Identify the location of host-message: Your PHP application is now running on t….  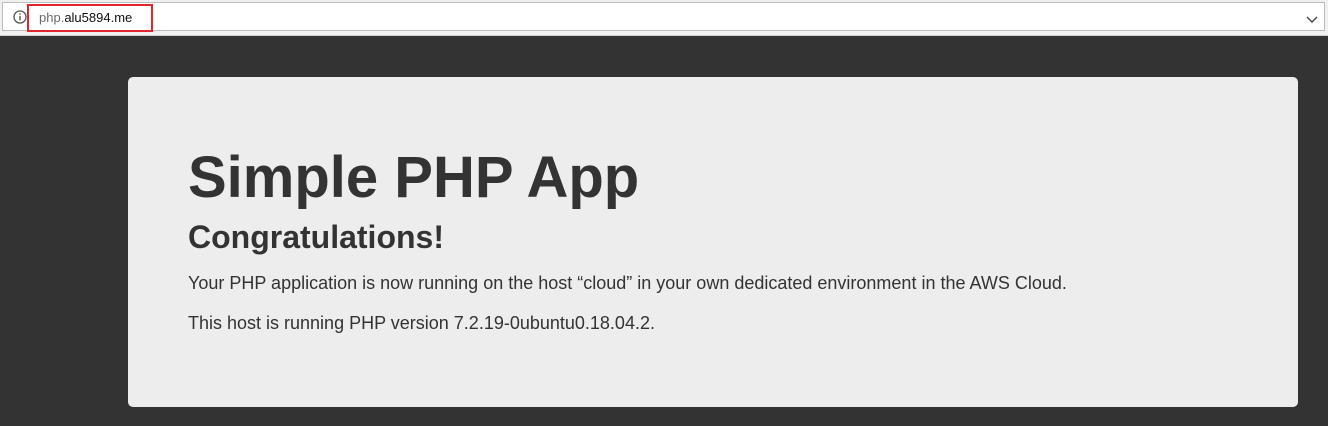
(627, 283).